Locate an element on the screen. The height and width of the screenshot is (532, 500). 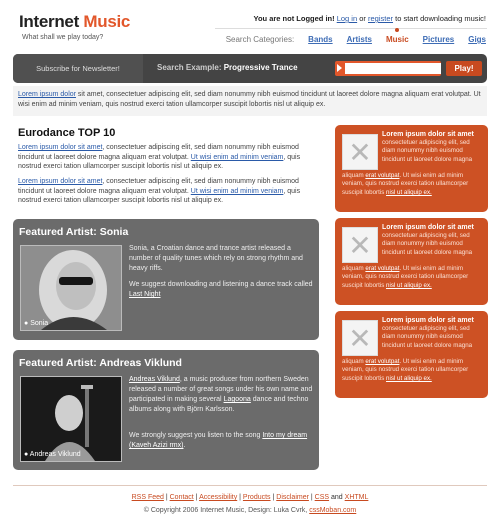
login-status-text: You are not Logged in! is located at coordinates (294, 18).